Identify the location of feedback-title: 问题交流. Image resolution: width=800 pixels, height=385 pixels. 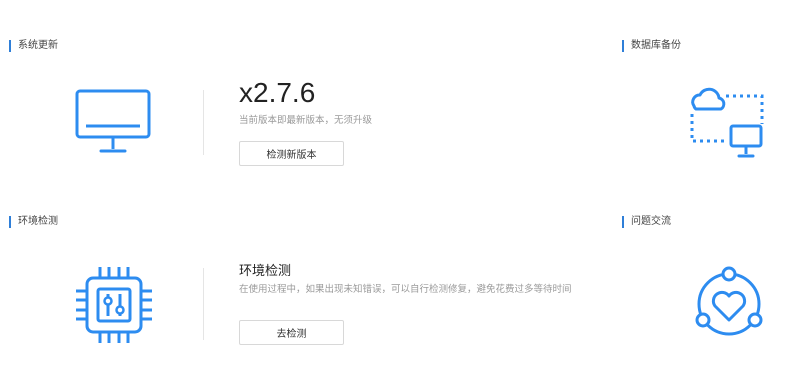
(646, 222).